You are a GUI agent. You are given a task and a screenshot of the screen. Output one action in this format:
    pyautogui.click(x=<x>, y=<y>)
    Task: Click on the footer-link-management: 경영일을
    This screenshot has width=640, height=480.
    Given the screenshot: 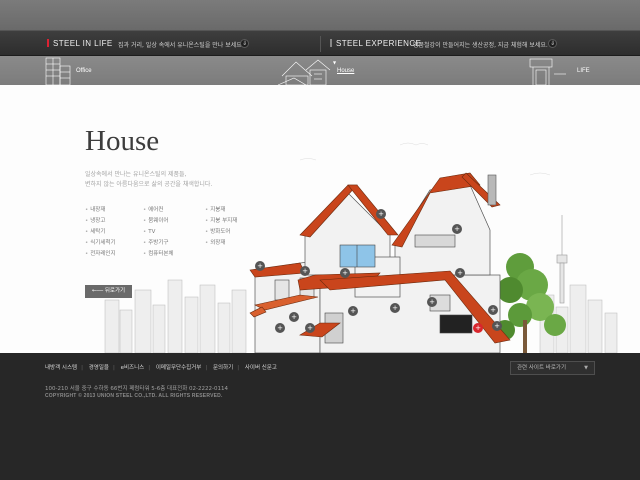 What is the action you would take?
    pyautogui.click(x=99, y=368)
    